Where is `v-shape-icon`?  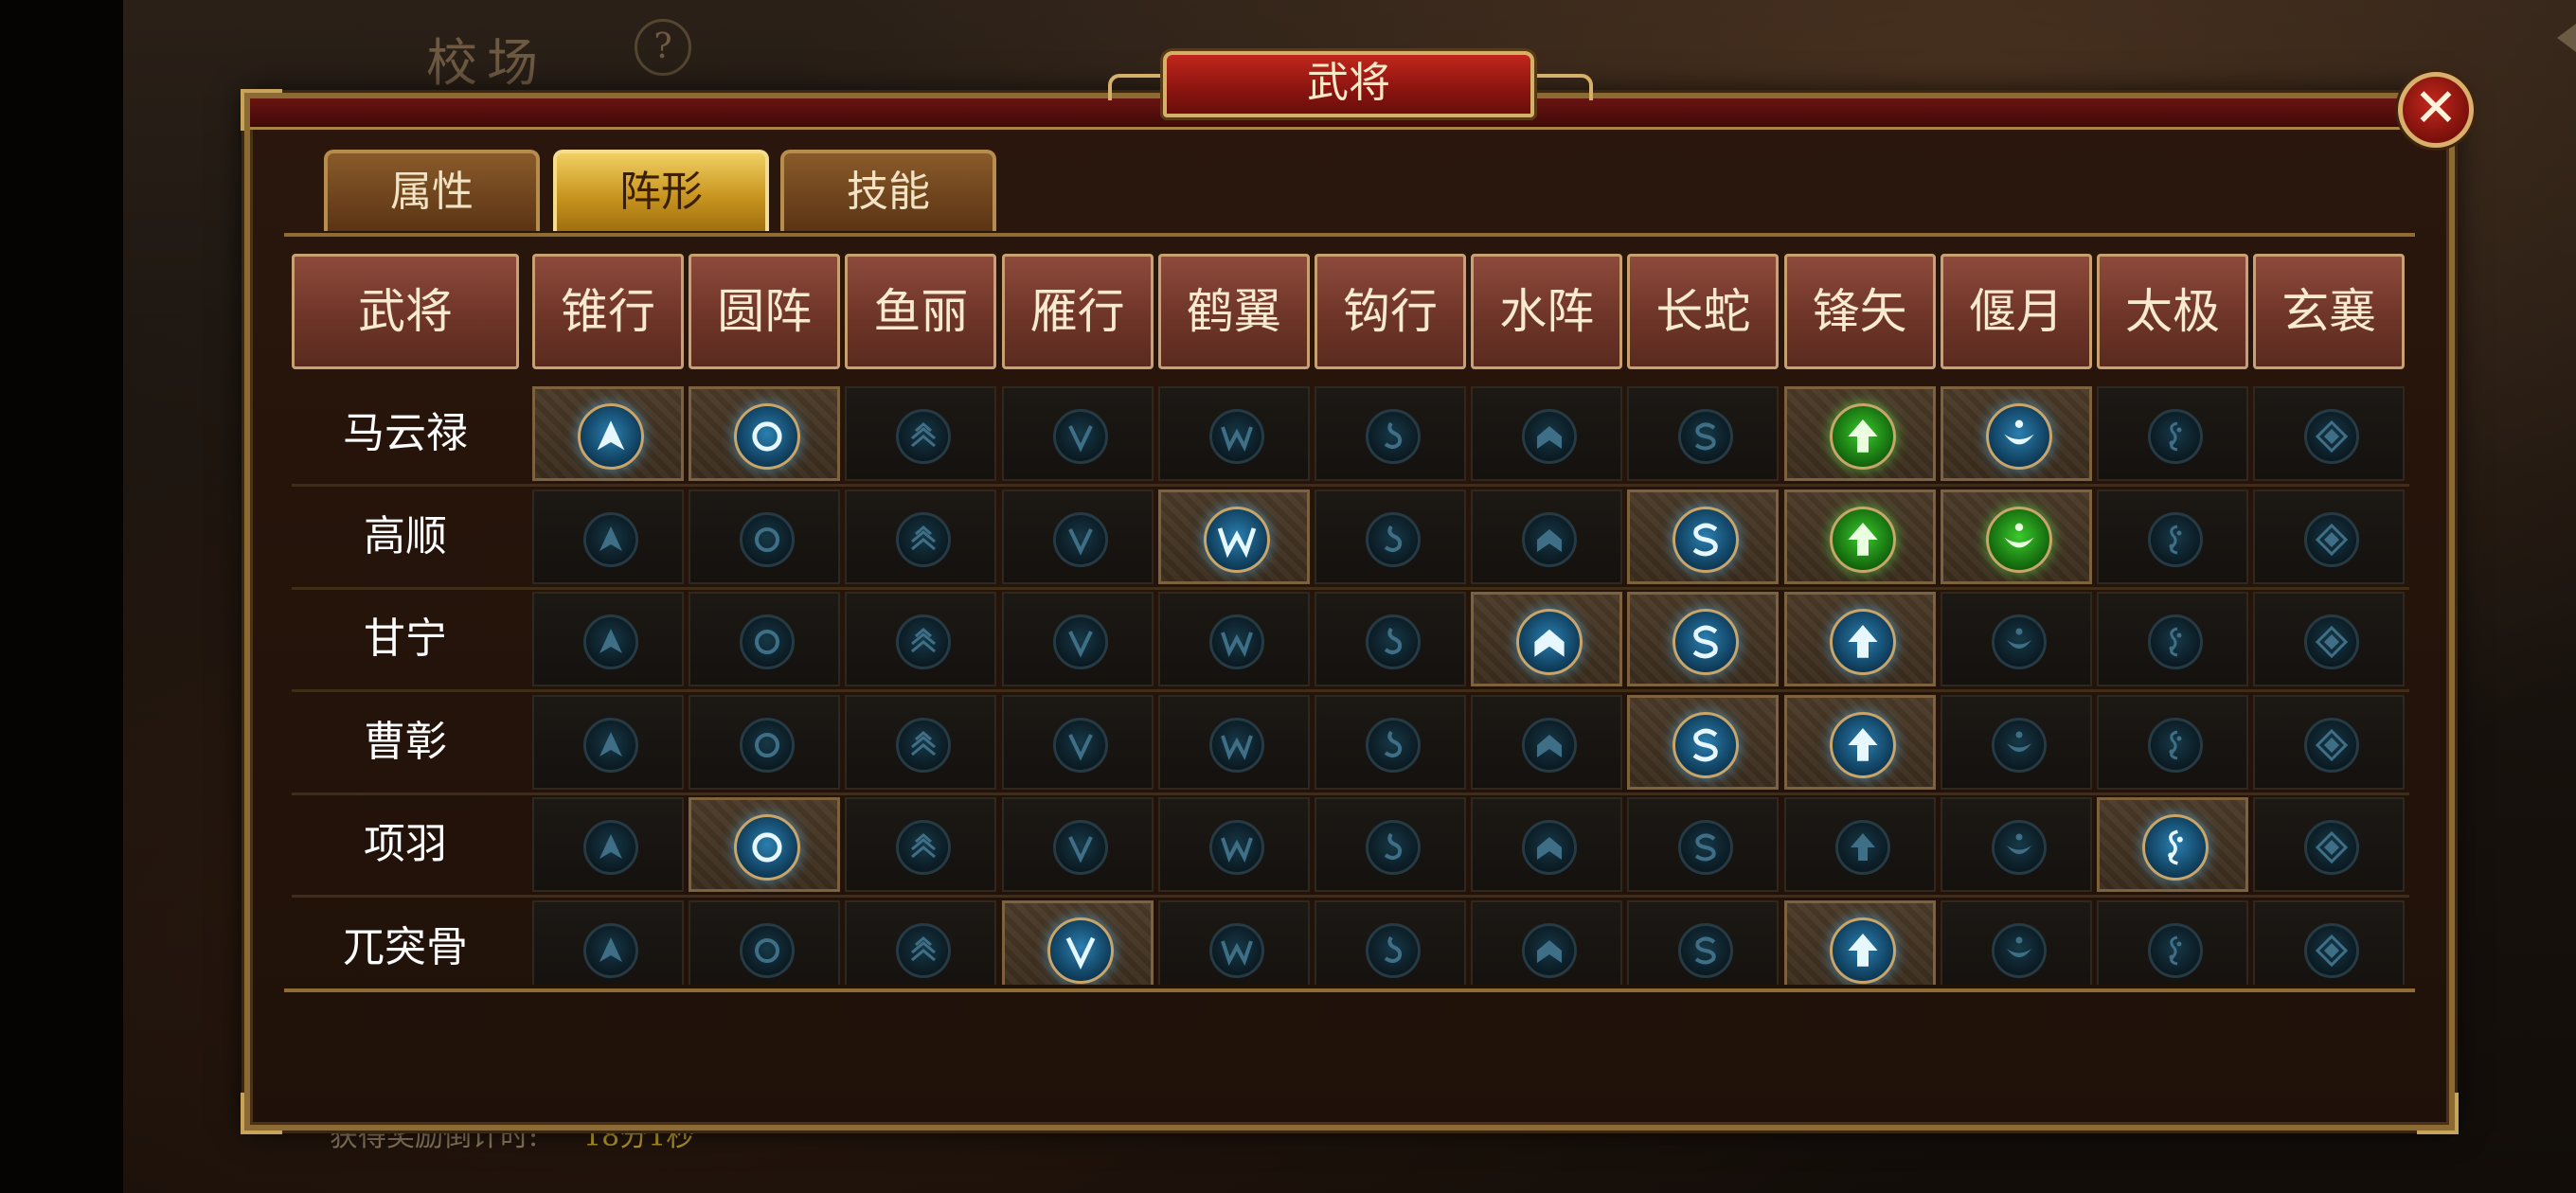
v-shape-icon is located at coordinates (1080, 950).